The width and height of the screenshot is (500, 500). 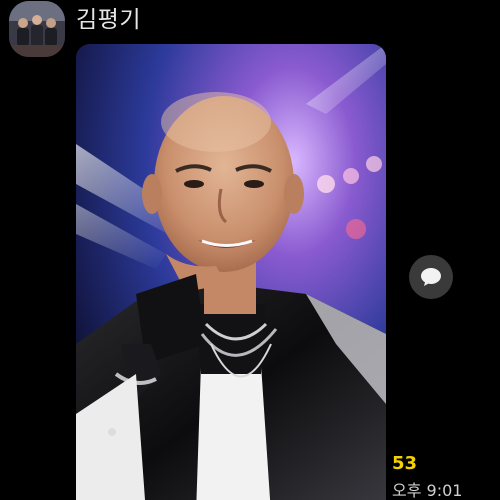 What do you see at coordinates (108, 20) in the screenshot?
I see `sender-name: 김평기` at bounding box center [108, 20].